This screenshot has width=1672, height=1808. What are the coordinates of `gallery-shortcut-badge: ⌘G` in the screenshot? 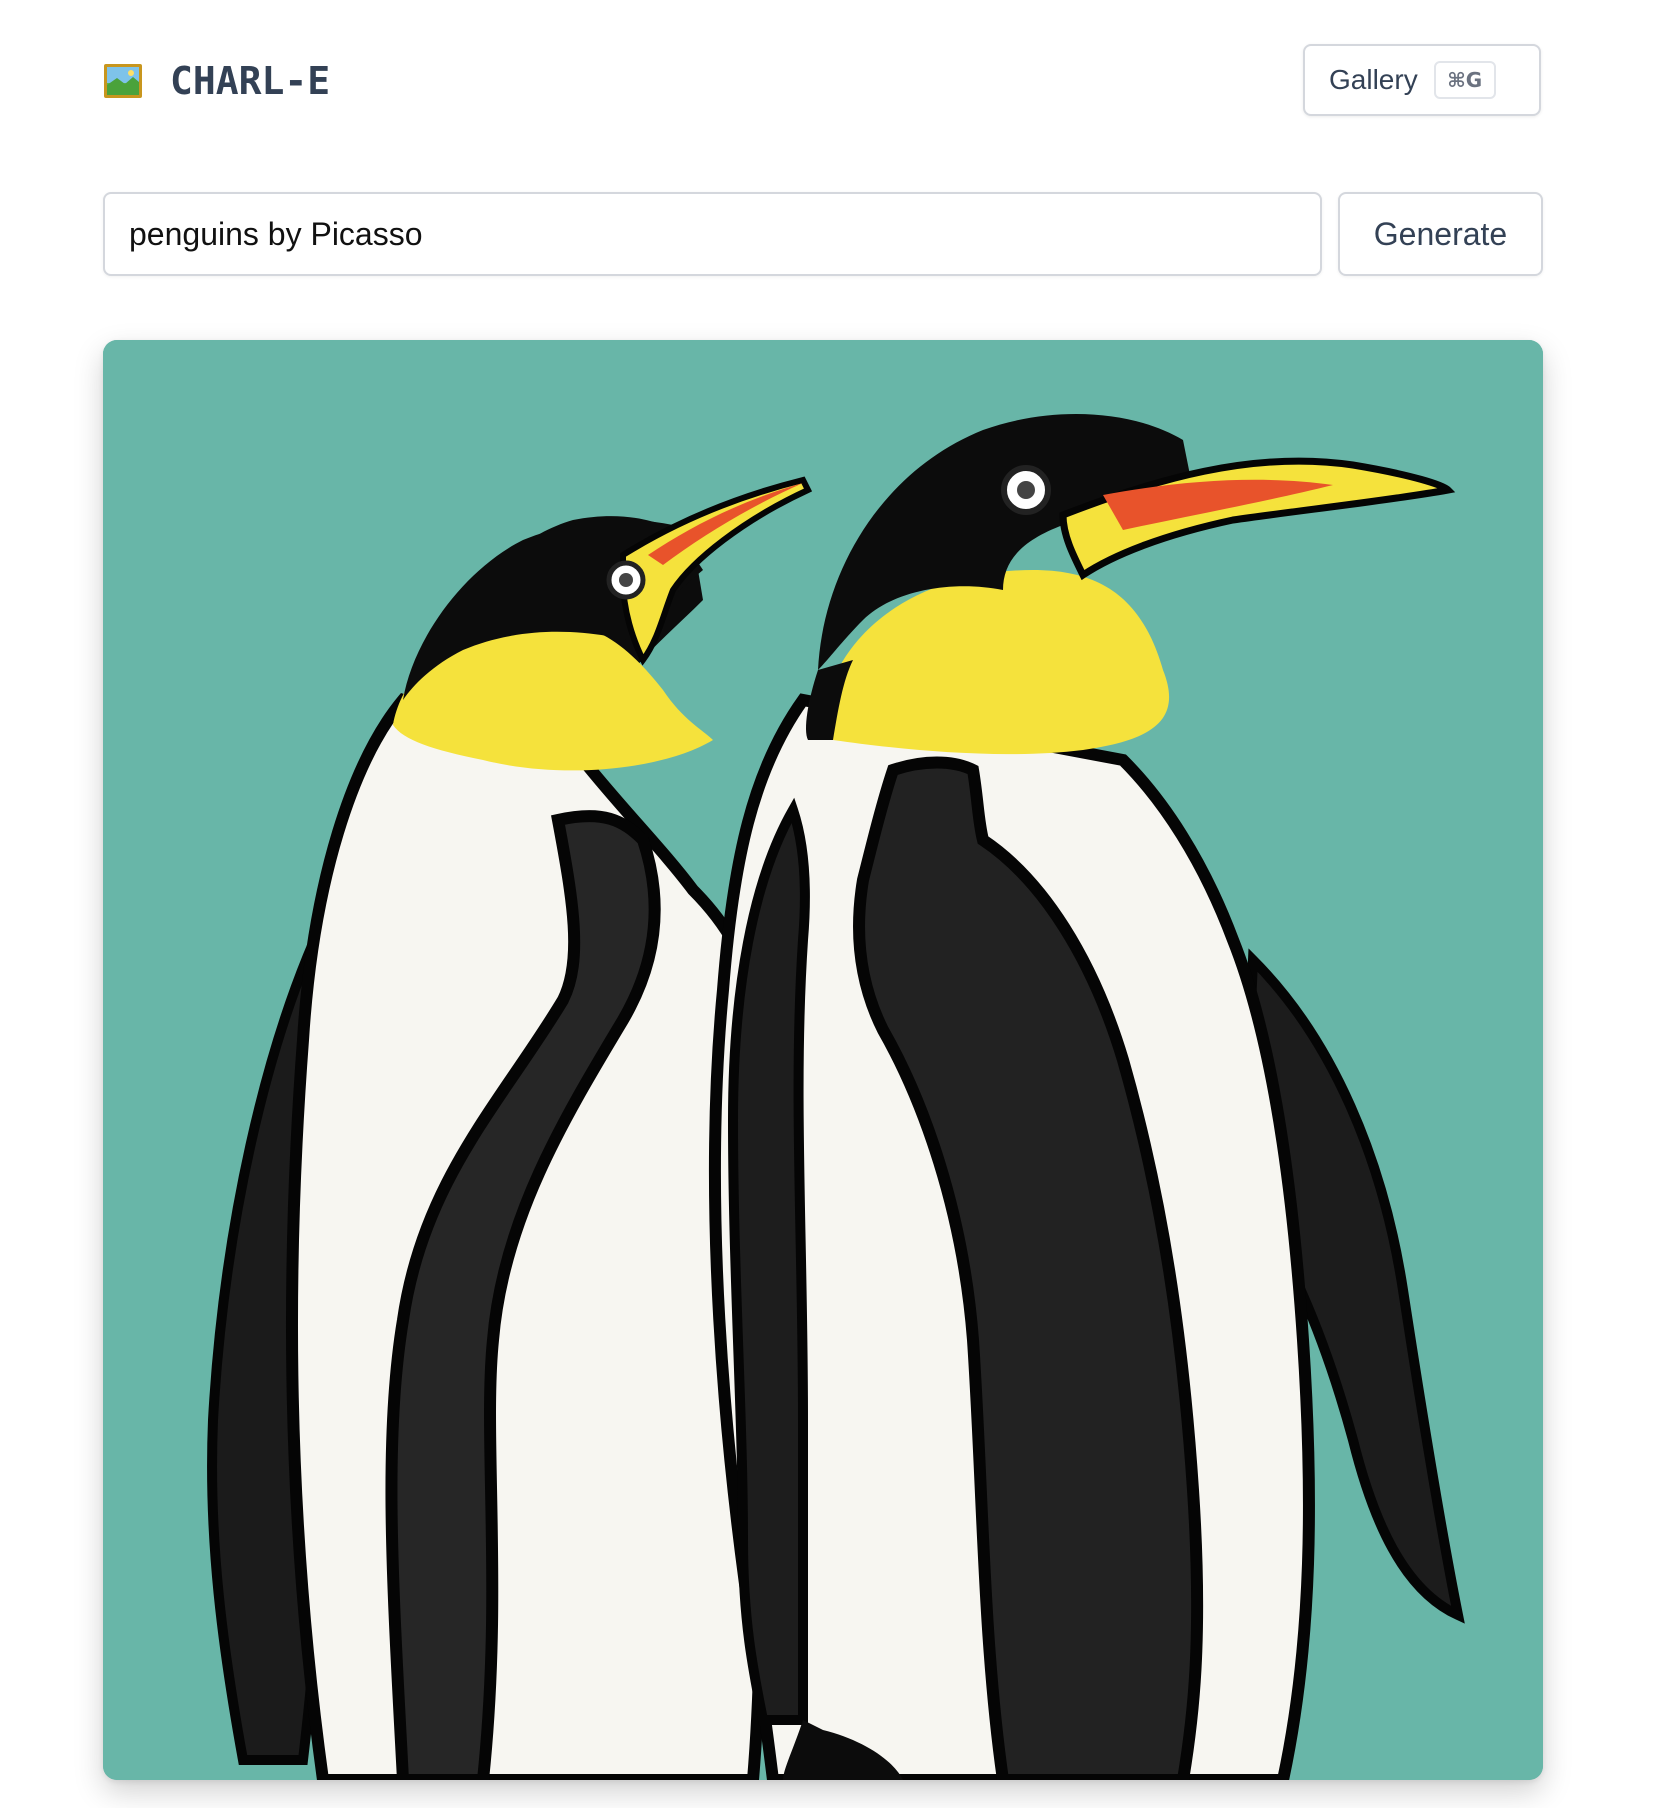 It's located at (1464, 80).